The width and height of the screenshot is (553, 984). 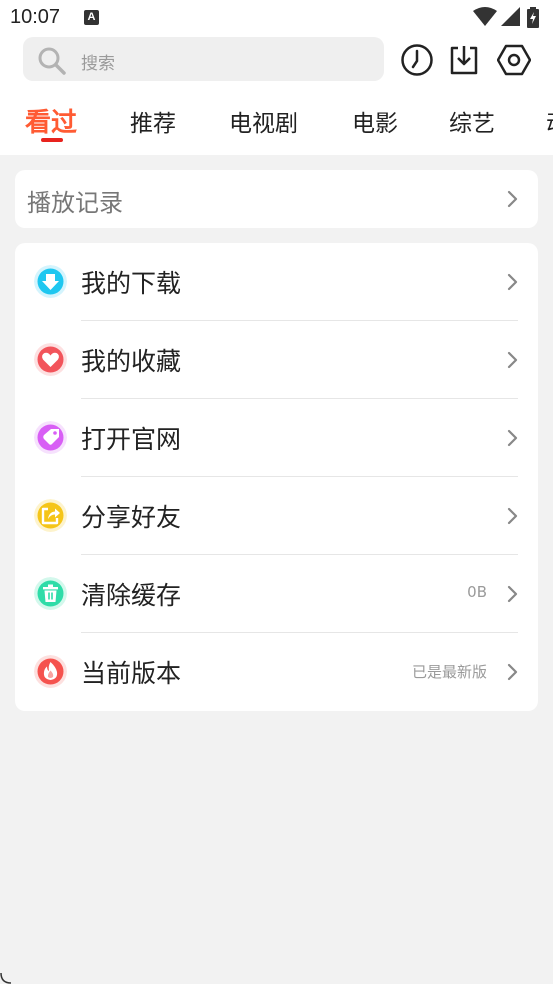 What do you see at coordinates (514, 60) in the screenshot?
I see `settings-hexagon-icon` at bounding box center [514, 60].